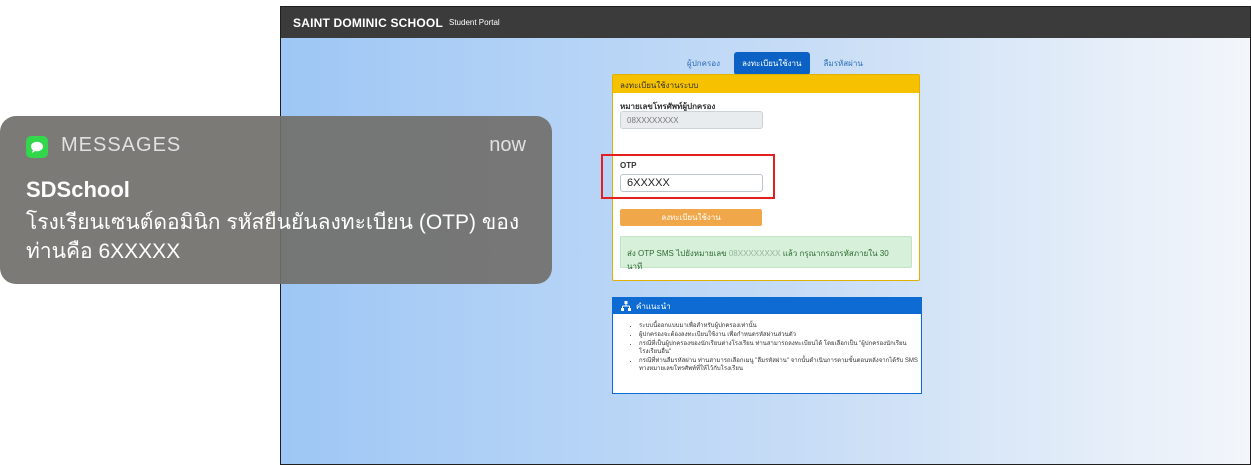 The height and width of the screenshot is (465, 1251). What do you see at coordinates (628, 165) in the screenshot?
I see `otp-label: OTP` at bounding box center [628, 165].